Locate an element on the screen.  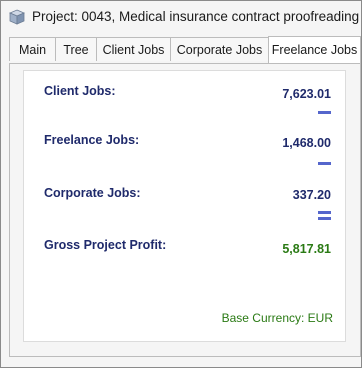
gross-profit-value: 5,817.81 is located at coordinates (306, 249).